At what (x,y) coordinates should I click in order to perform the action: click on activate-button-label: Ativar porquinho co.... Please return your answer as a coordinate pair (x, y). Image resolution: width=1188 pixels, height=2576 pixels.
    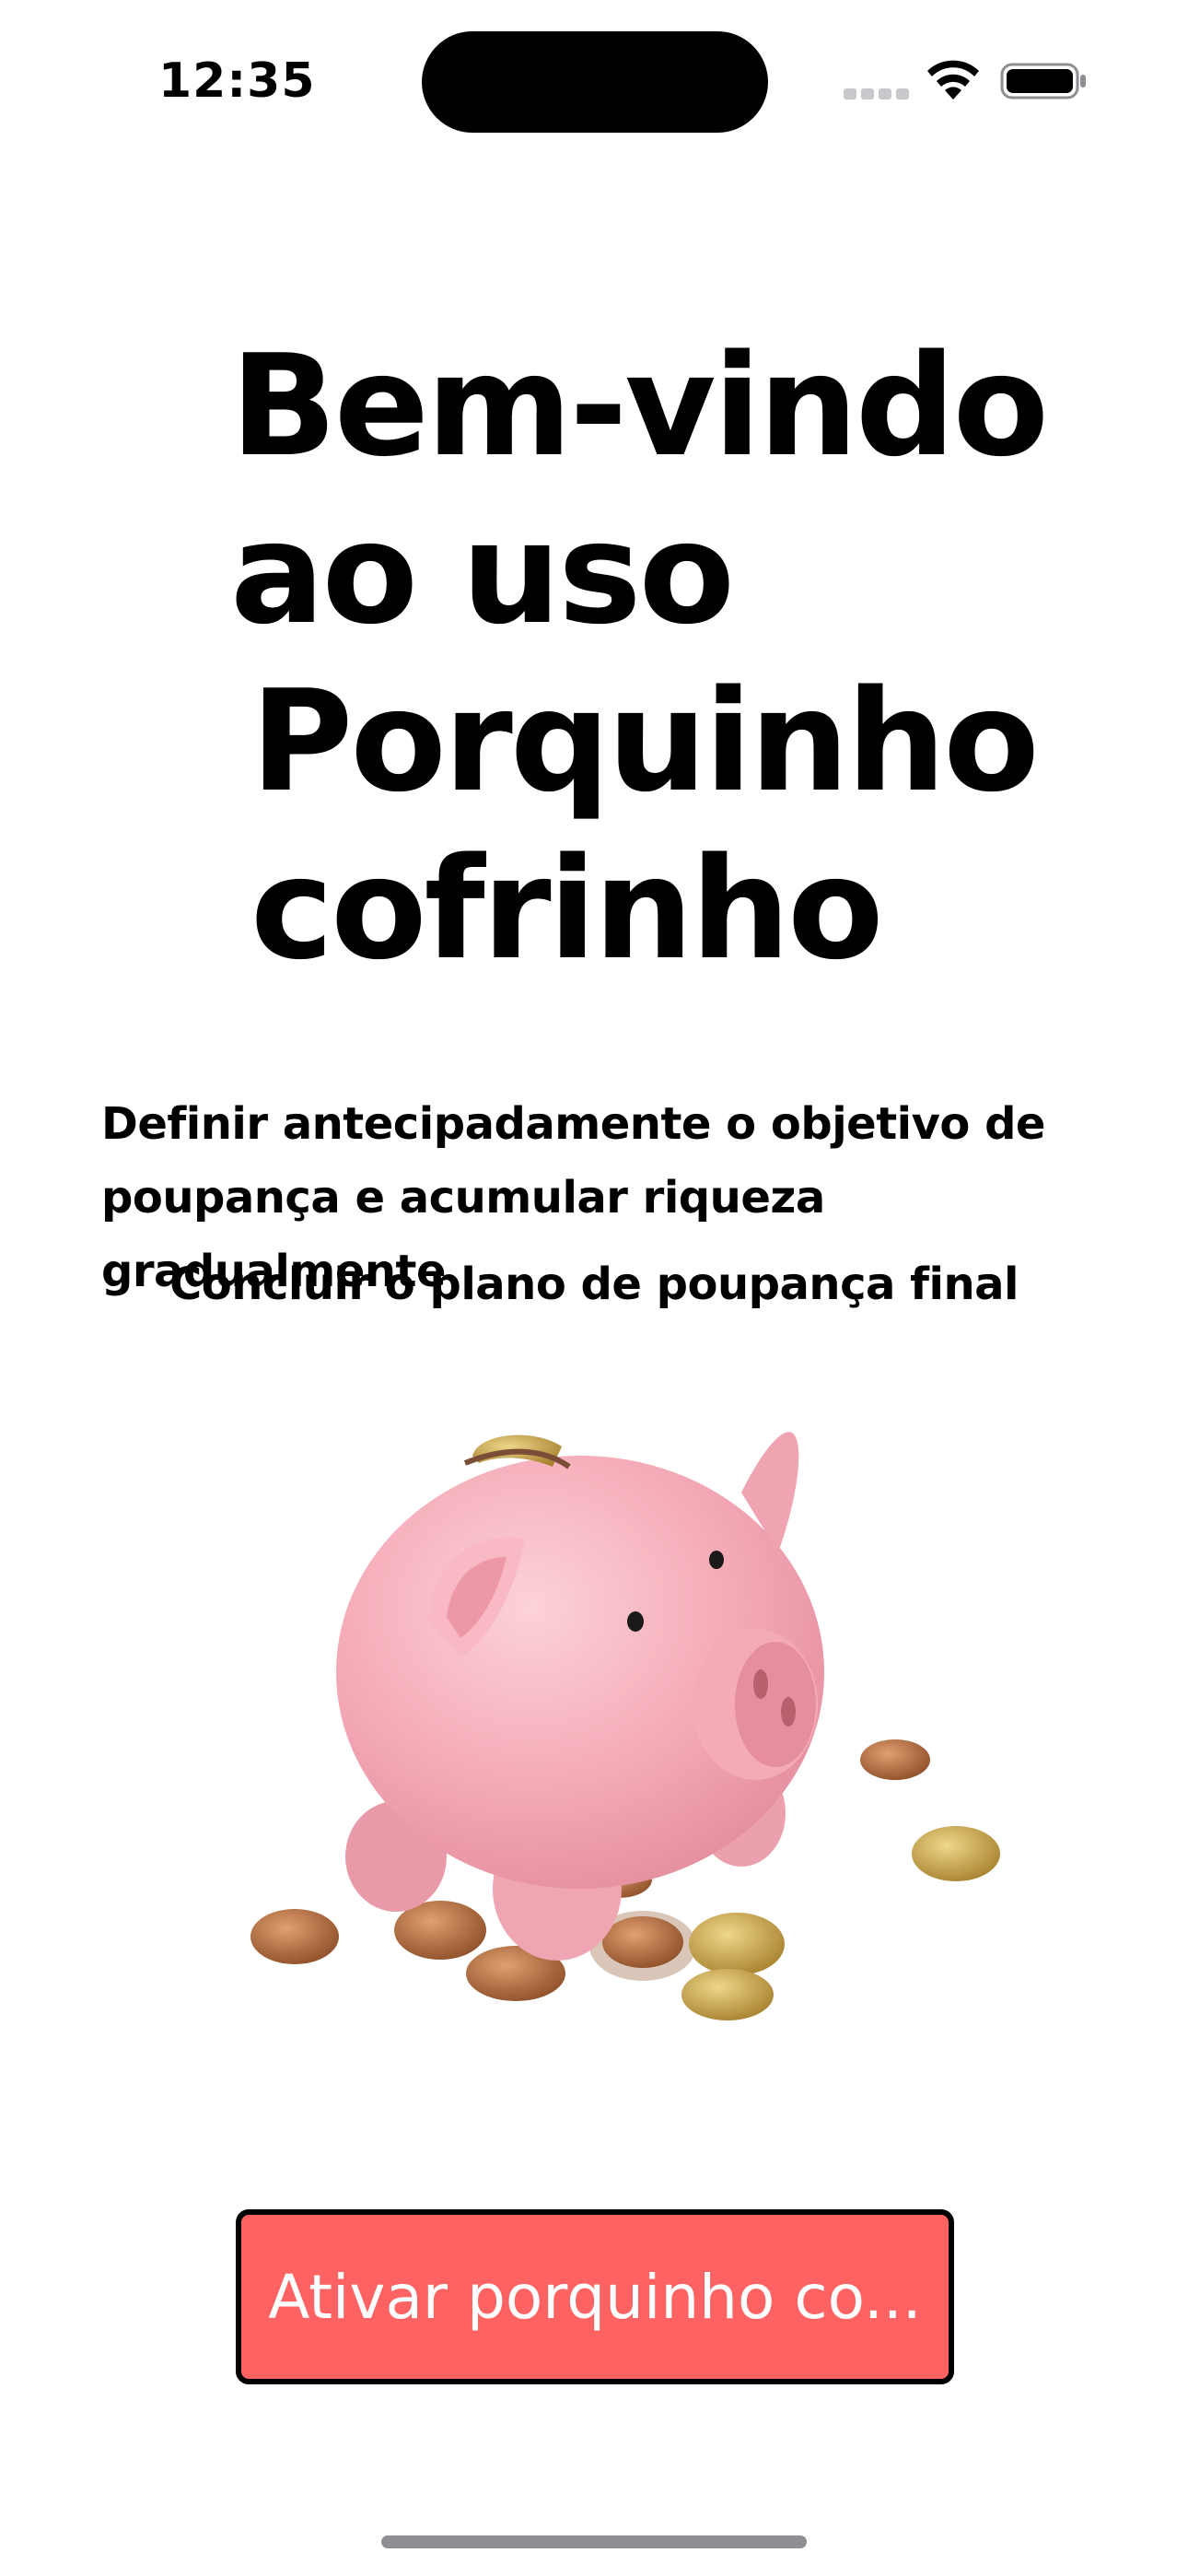
    Looking at the image, I should click on (595, 2297).